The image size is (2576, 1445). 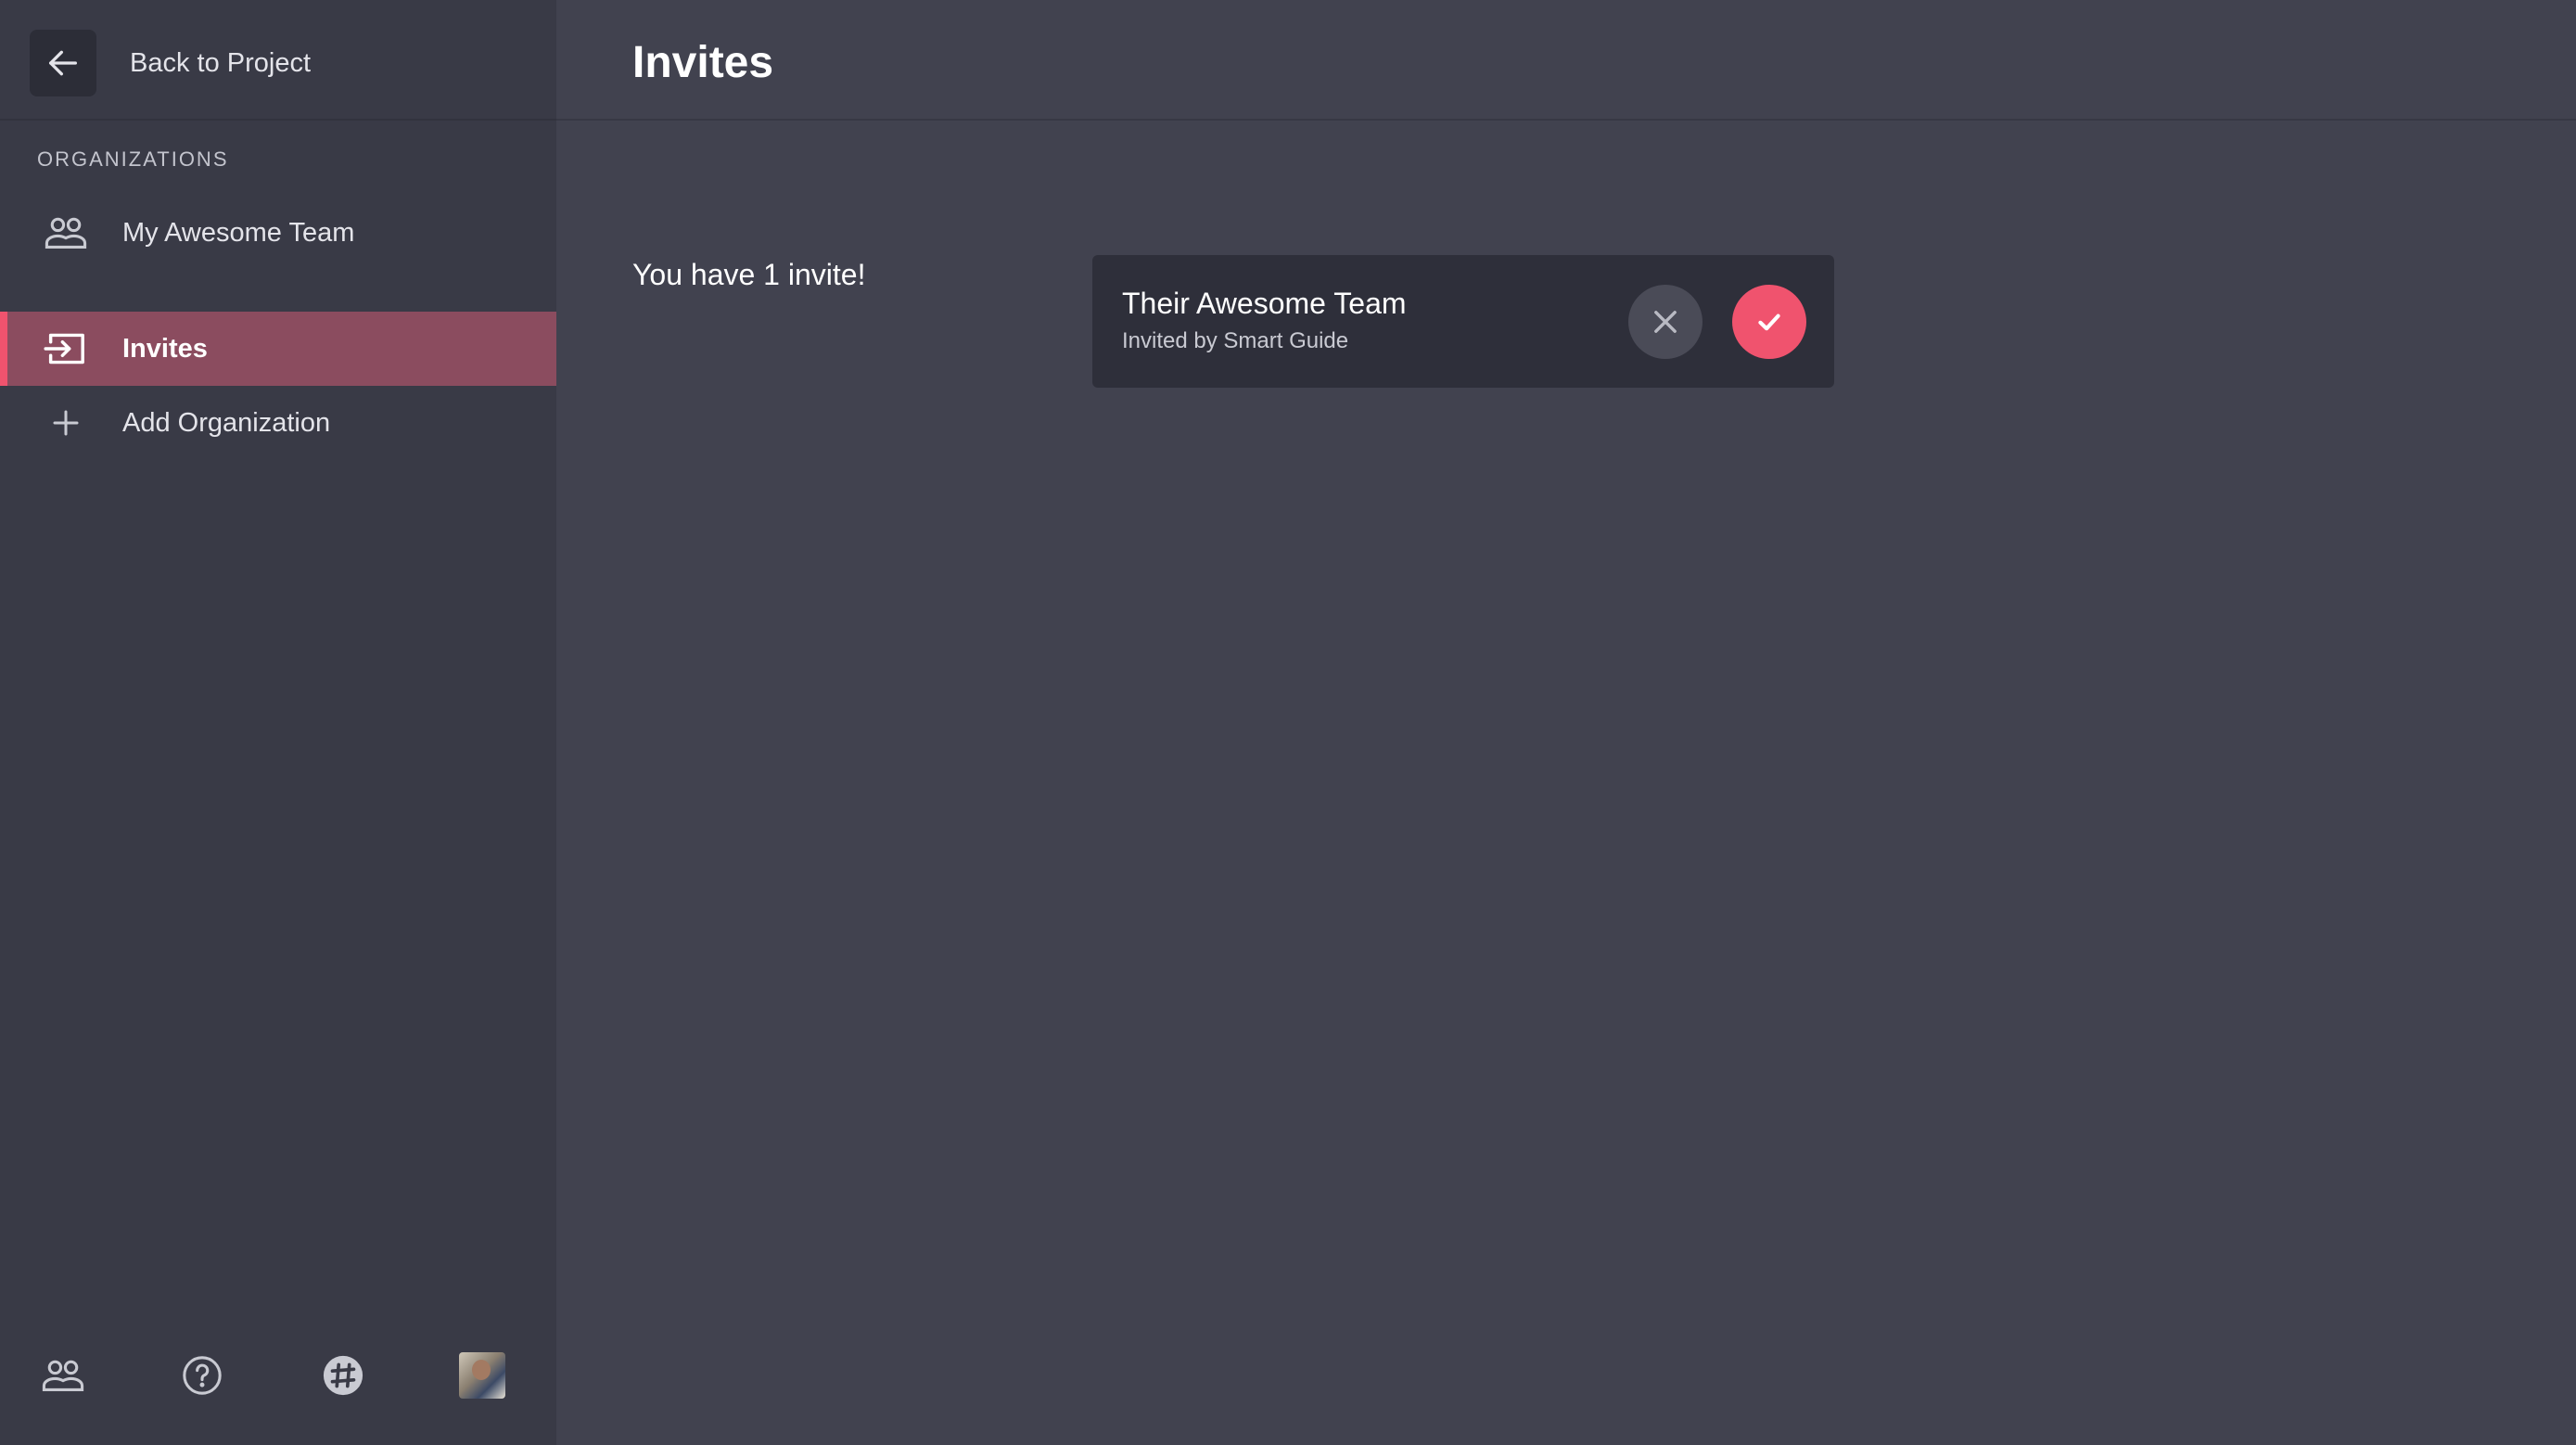 I want to click on invite-count-text: You have 1 invite!, so click(x=749, y=274).